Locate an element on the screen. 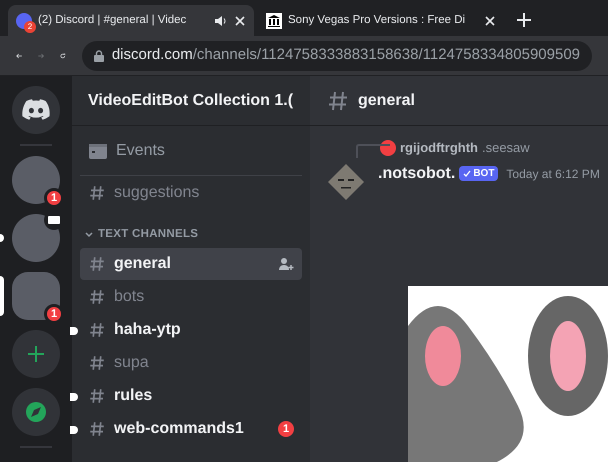 Image resolution: width=608 pixels, height=462 pixels. reply-connector is located at coordinates (373, 151).